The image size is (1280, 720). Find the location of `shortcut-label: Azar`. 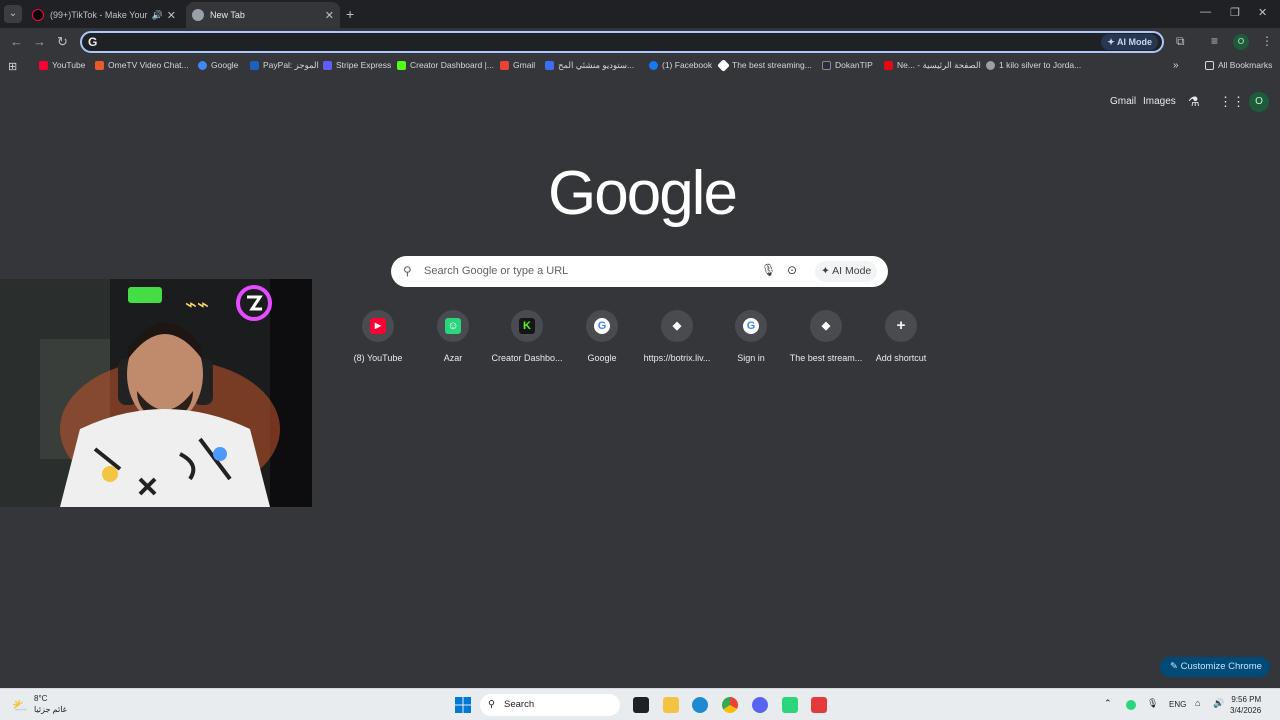

shortcut-label: Azar is located at coordinates (453, 358).